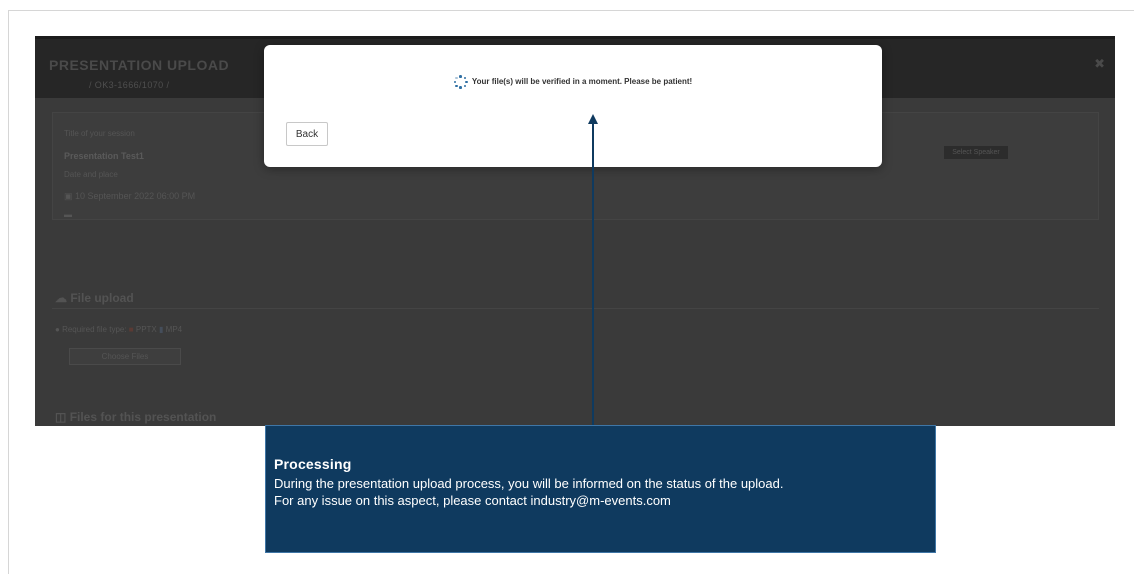 The height and width of the screenshot is (574, 1134). What do you see at coordinates (307, 134) in the screenshot?
I see `back-button: Back` at bounding box center [307, 134].